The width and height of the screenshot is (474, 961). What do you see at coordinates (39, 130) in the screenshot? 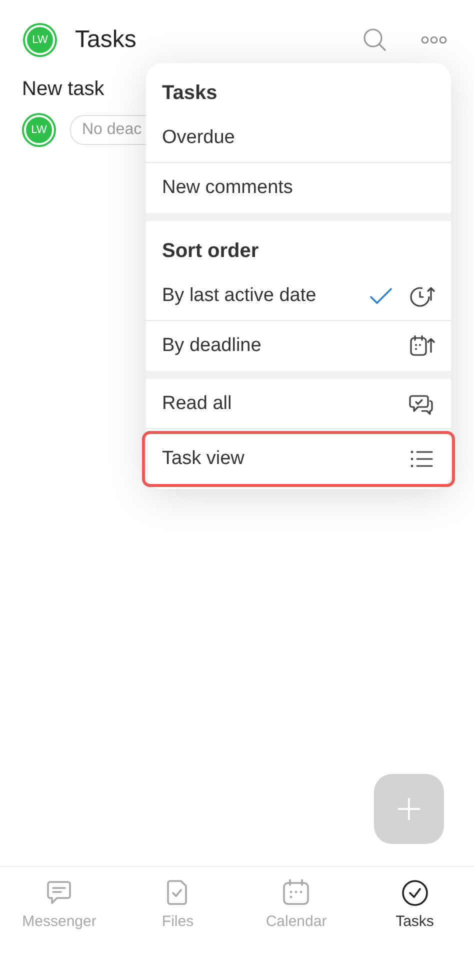
I see `avatar: LW` at bounding box center [39, 130].